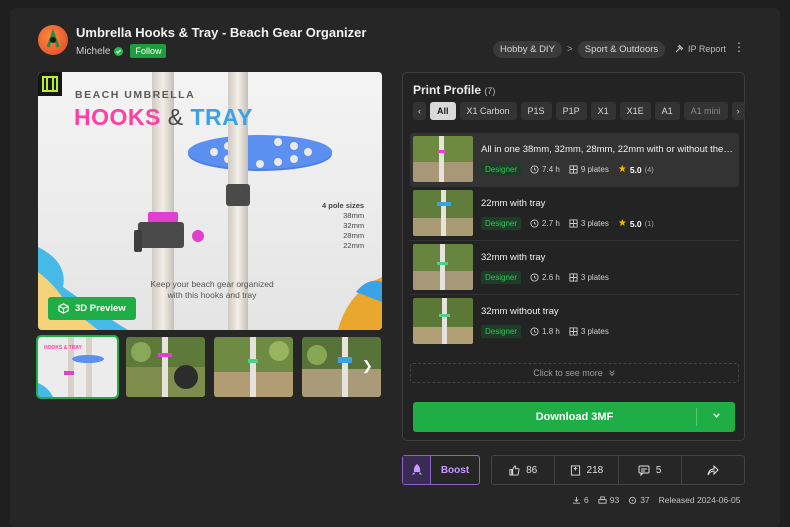 This screenshot has height=527, width=790. What do you see at coordinates (649, 223) in the screenshot?
I see `rating-count: (1)` at bounding box center [649, 223].